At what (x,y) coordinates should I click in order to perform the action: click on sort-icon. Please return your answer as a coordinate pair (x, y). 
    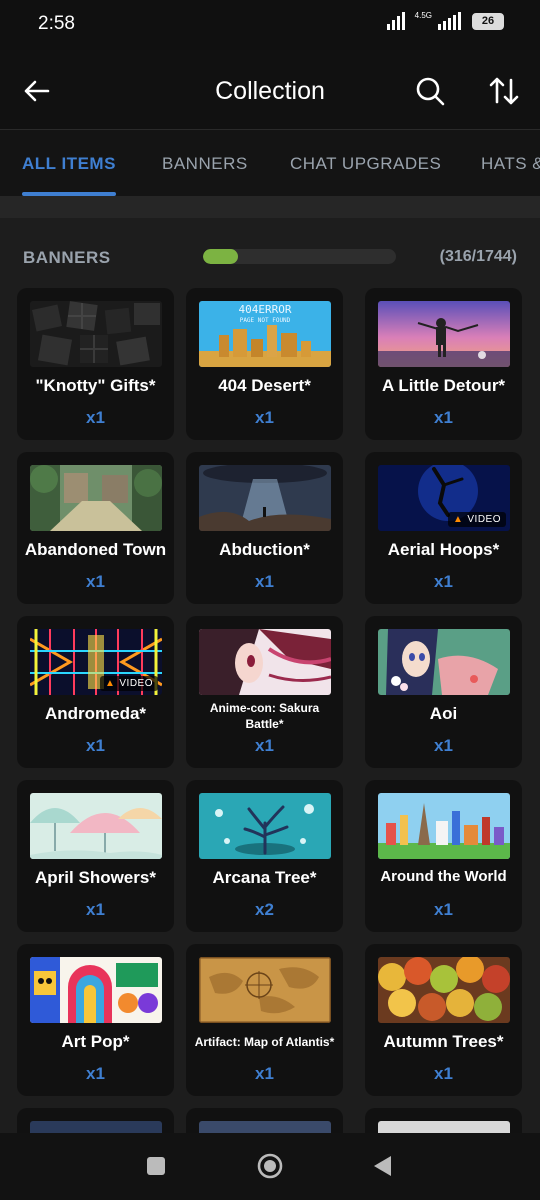
    Looking at the image, I should click on (504, 91).